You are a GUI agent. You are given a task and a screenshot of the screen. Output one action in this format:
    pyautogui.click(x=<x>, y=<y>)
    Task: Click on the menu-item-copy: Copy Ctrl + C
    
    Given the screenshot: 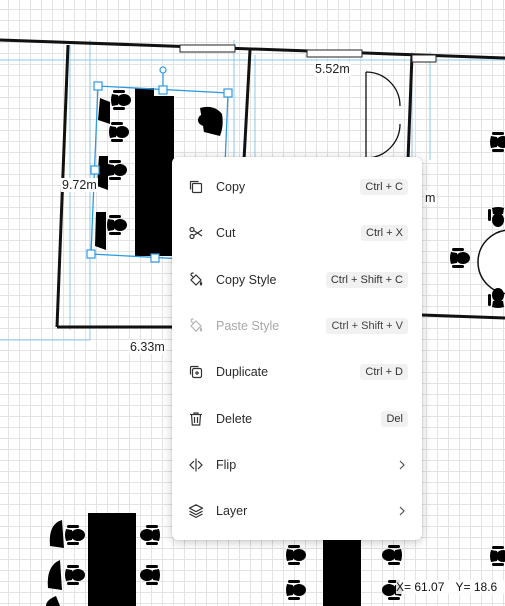 What is the action you would take?
    pyautogui.click(x=297, y=187)
    